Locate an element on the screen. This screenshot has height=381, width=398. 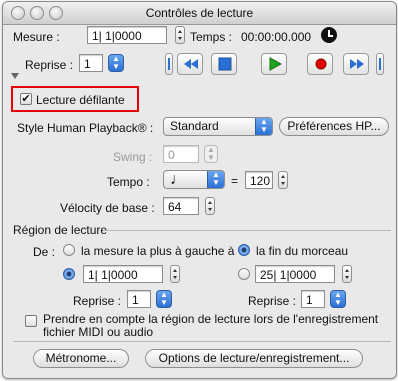
style-popup-value: Standard is located at coordinates (194, 126).